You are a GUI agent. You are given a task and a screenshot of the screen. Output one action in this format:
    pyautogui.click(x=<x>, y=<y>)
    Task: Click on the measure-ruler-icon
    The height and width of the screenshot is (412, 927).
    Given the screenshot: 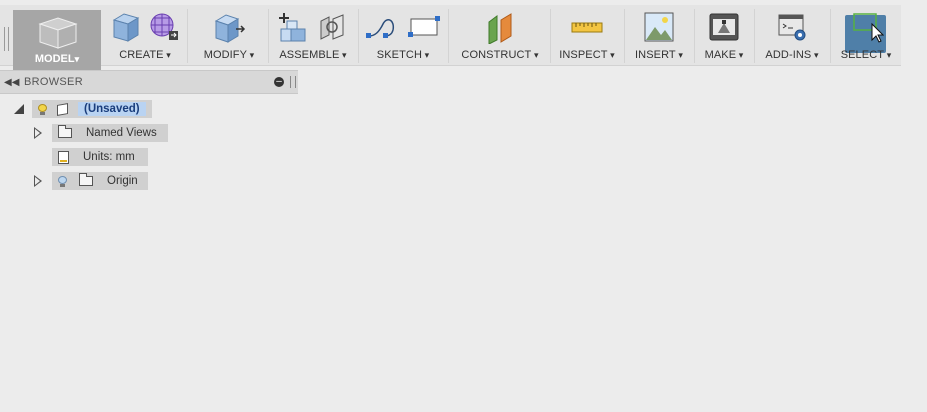 What is the action you would take?
    pyautogui.click(x=587, y=27)
    